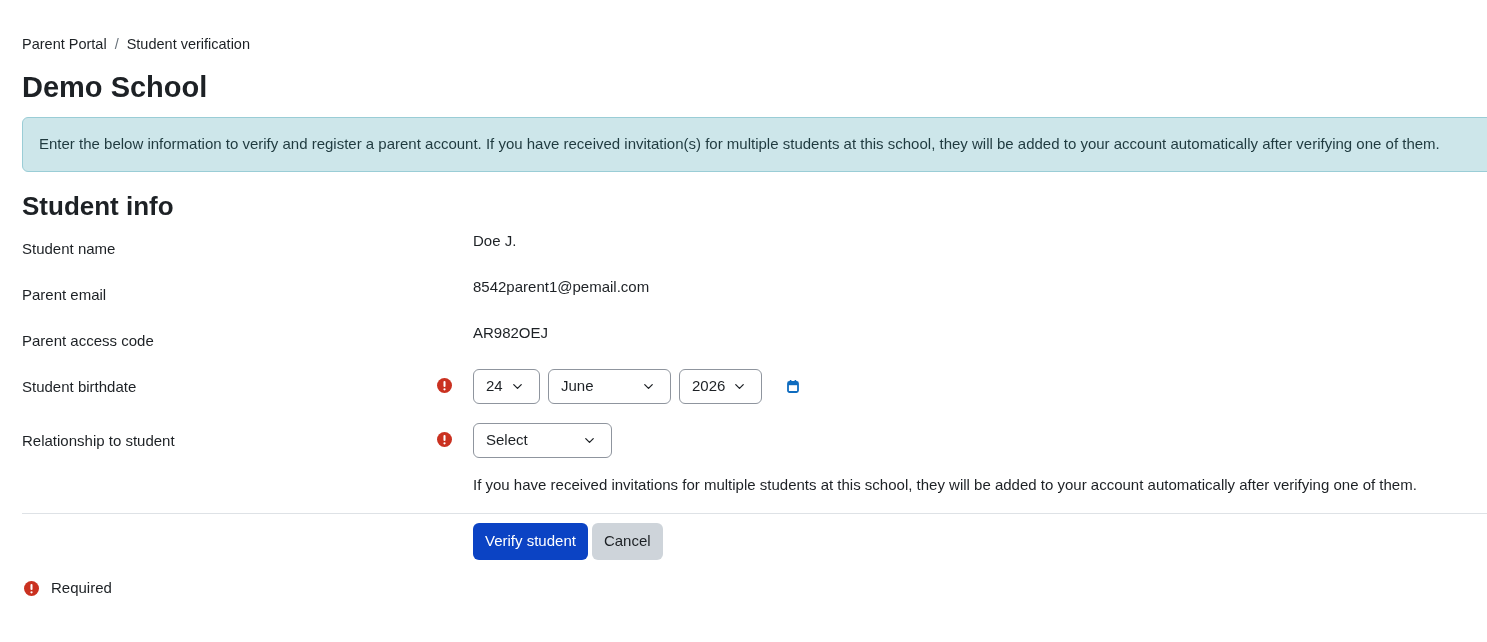  Describe the element at coordinates (495, 241) in the screenshot. I see `field-value: Doe J.` at that location.